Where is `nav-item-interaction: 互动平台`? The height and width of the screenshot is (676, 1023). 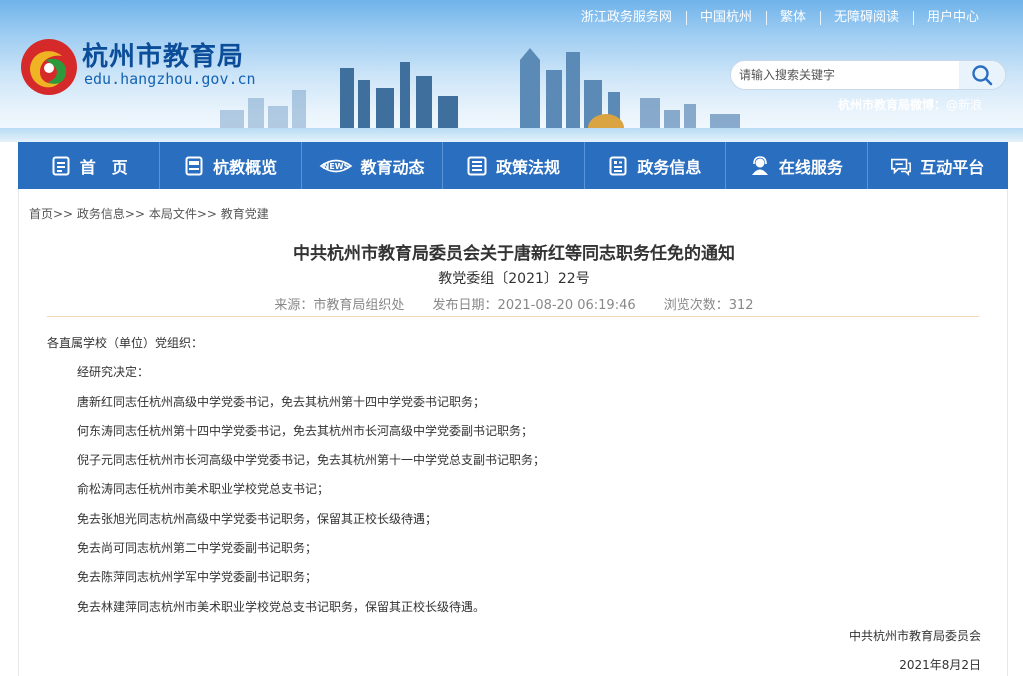 nav-item-interaction: 互动平台 is located at coordinates (937, 165).